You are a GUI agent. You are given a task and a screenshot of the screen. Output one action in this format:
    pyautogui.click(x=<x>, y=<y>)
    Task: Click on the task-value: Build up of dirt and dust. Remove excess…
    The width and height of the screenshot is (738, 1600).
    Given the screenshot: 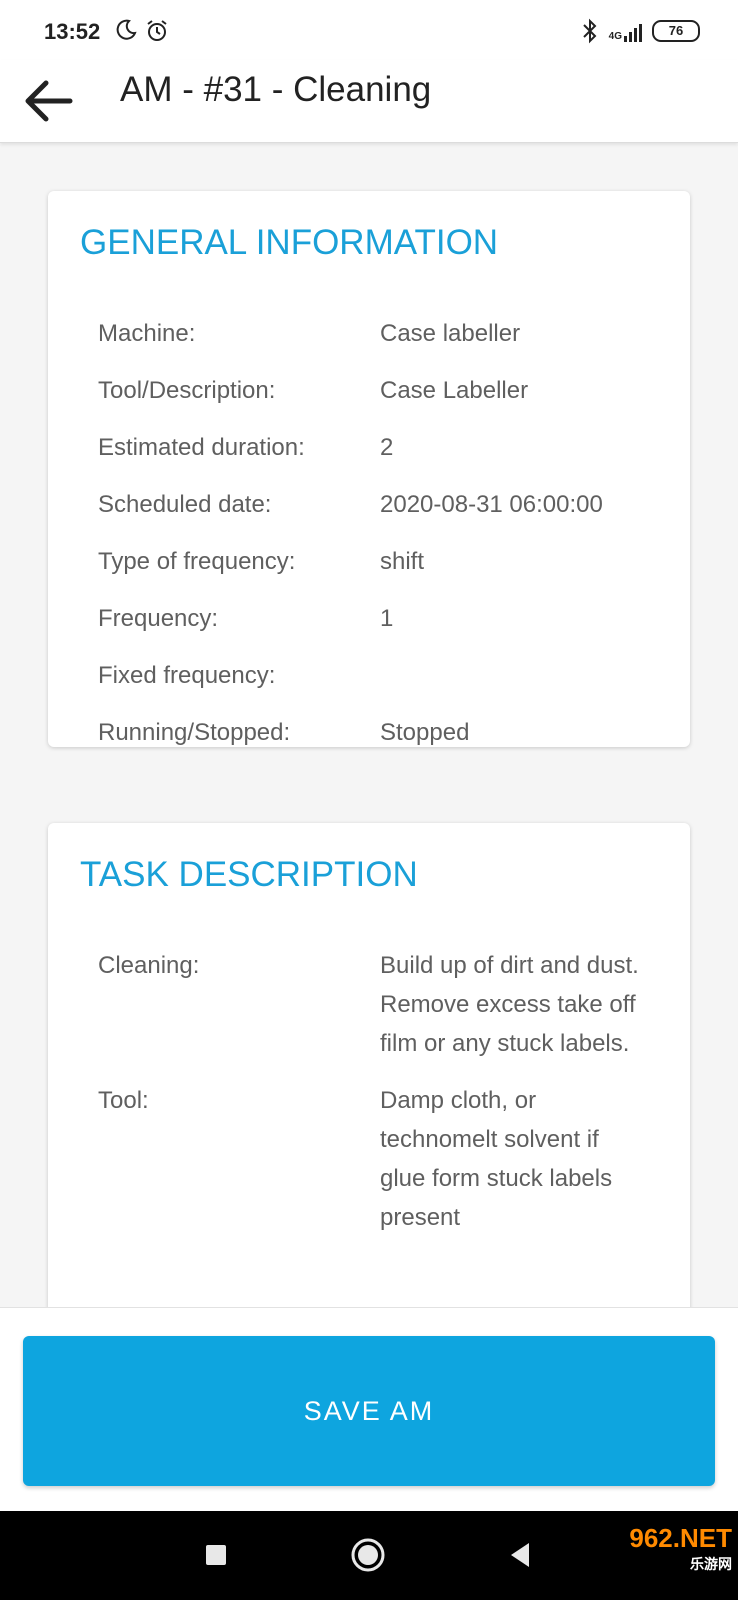 What is the action you would take?
    pyautogui.click(x=509, y=1004)
    